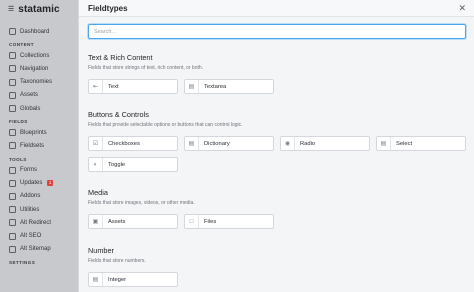  Describe the element at coordinates (96, 86) in the screenshot. I see `text-icon: ⇤` at that location.